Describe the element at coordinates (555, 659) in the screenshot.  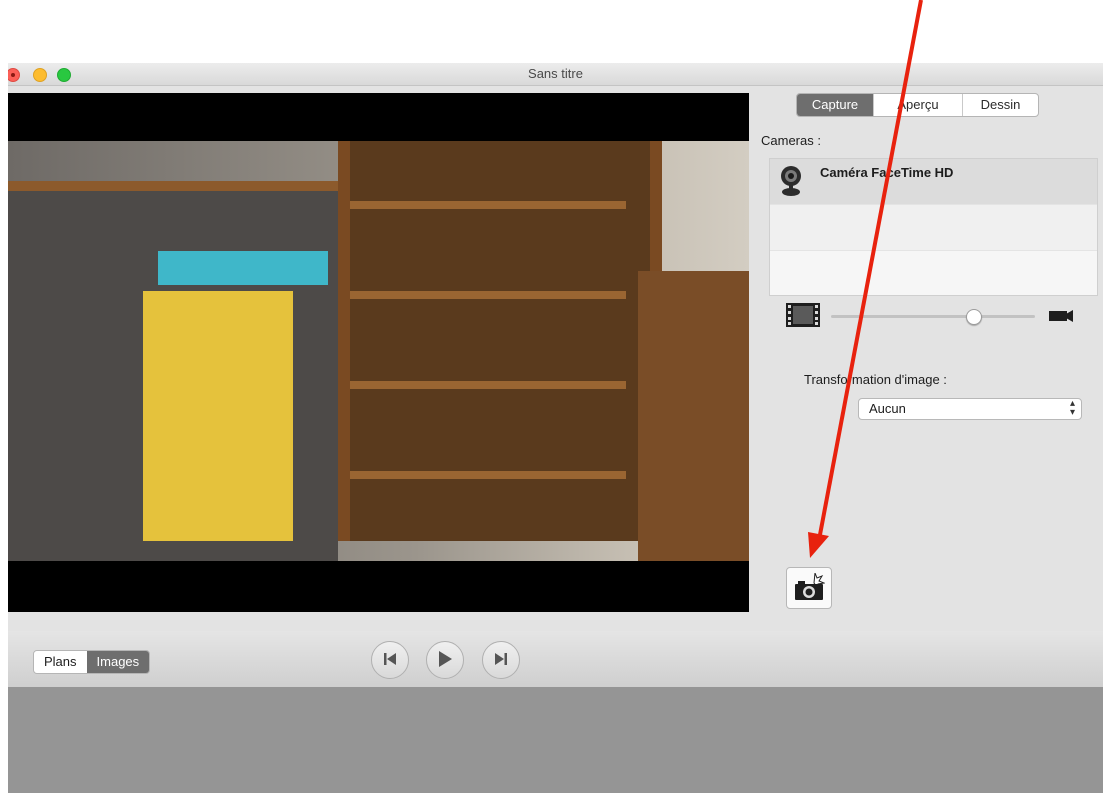
I see `bottom-toolbar: Plans Images` at that location.